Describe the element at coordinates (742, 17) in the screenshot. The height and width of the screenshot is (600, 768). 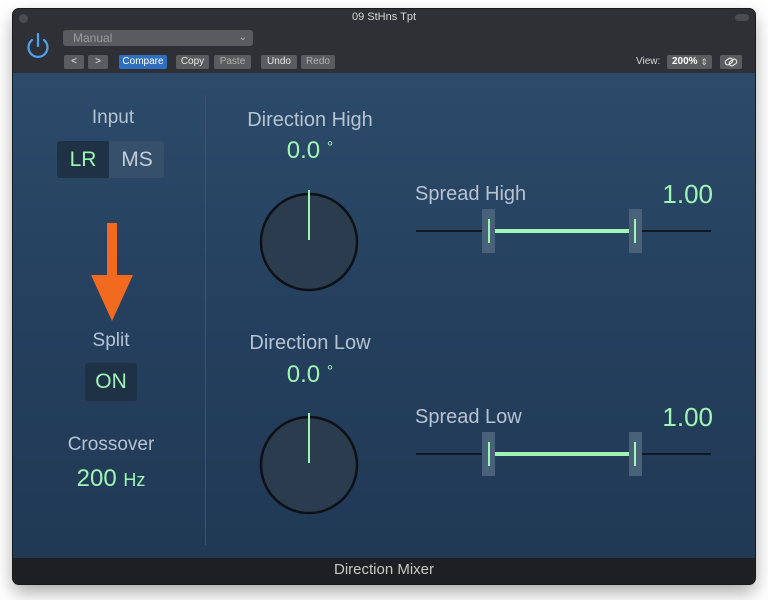
I see `window-zoom-icon` at that location.